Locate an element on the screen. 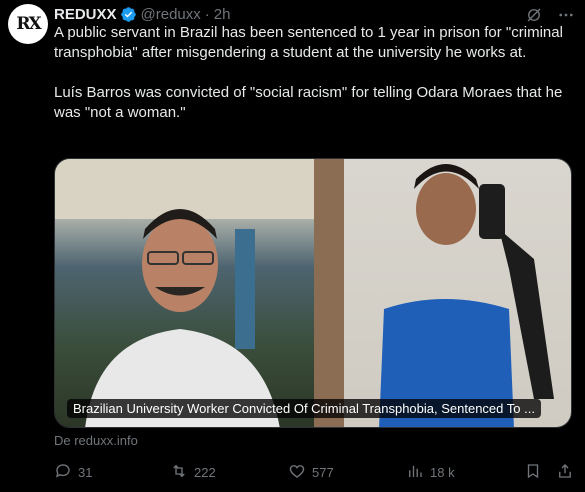 The image size is (585, 492). more-icon is located at coordinates (566, 15).